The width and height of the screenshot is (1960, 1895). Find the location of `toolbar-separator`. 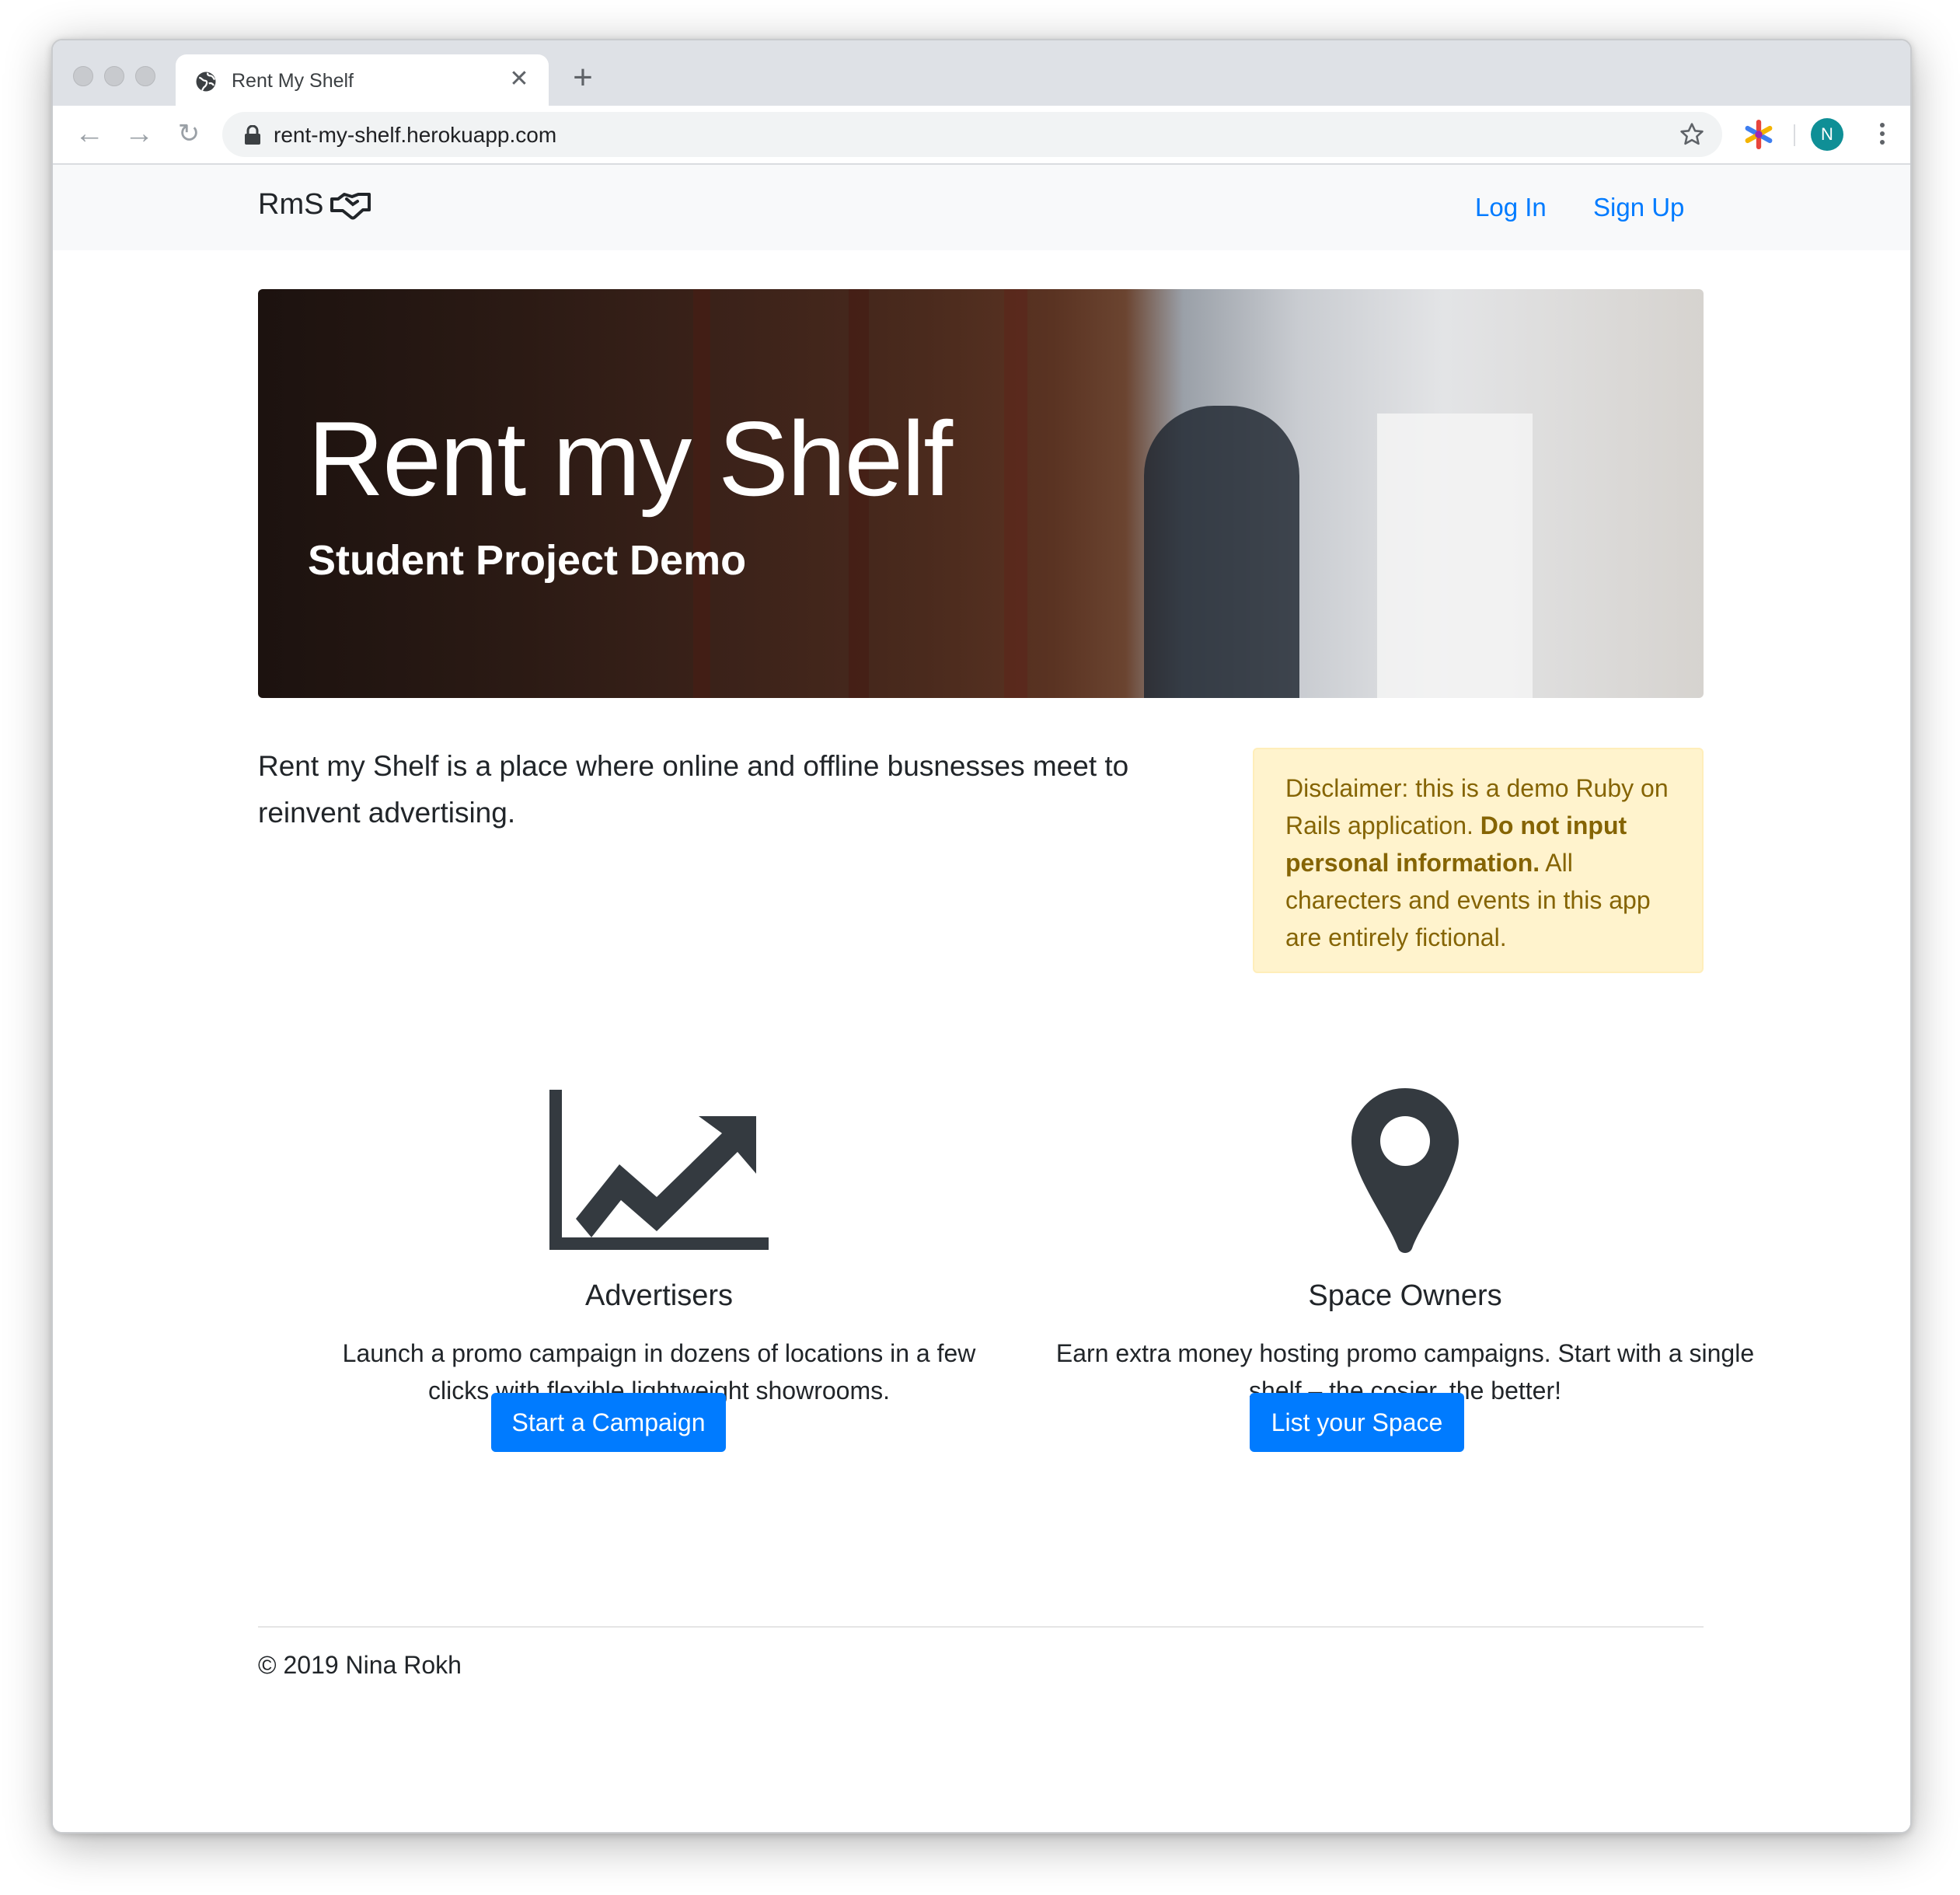

toolbar-separator is located at coordinates (1794, 135).